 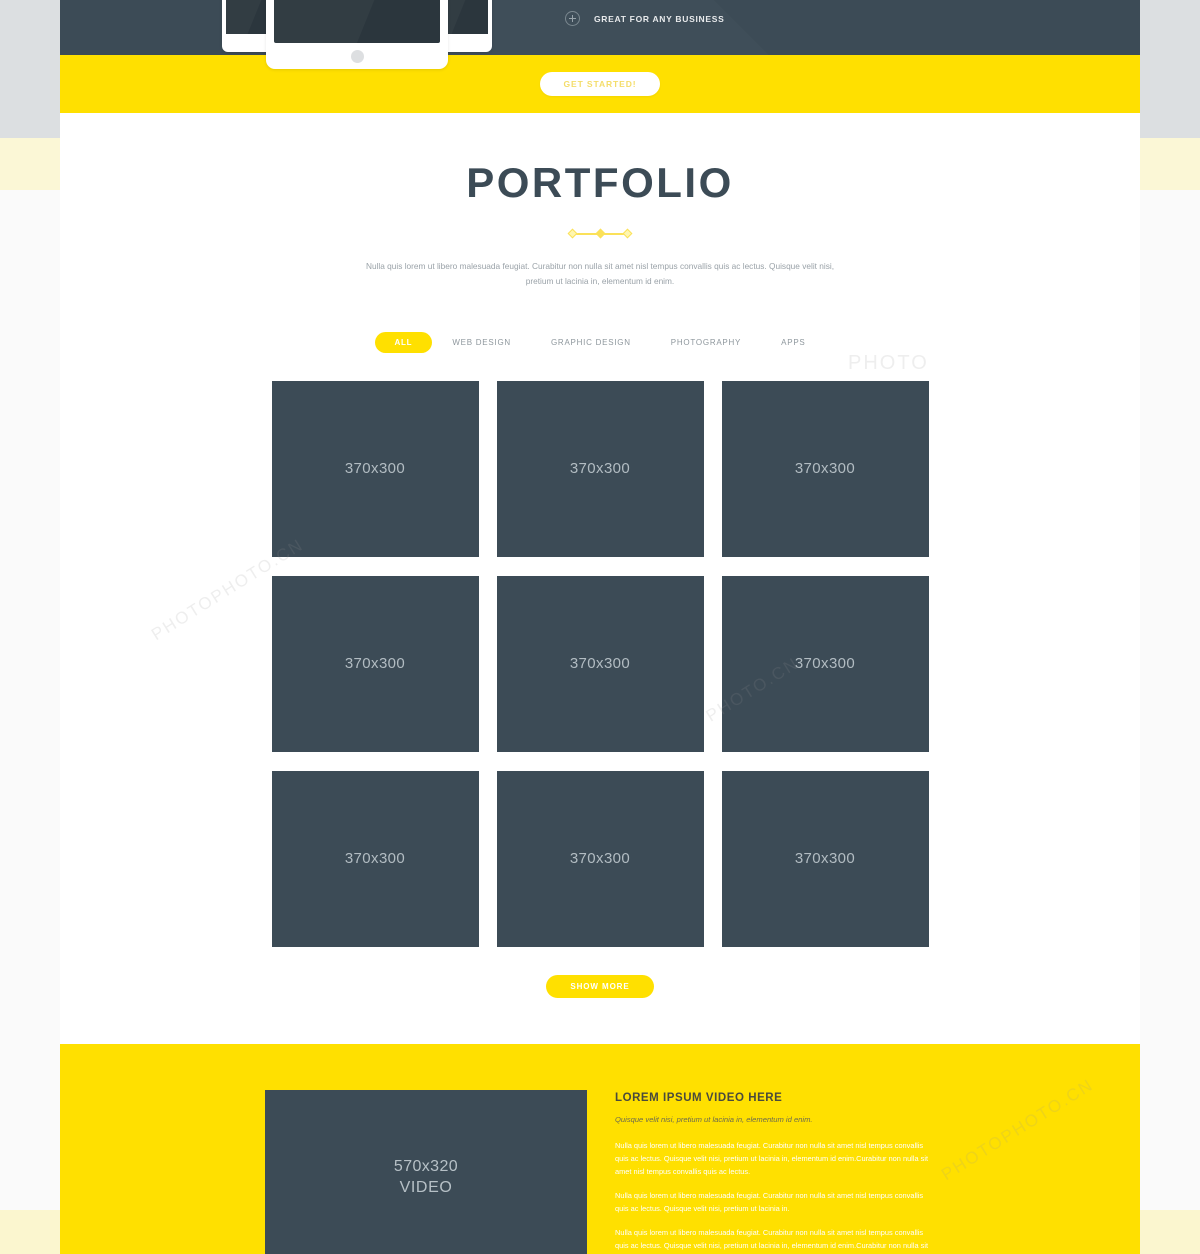 I want to click on device-mockup, so click(x=355, y=37).